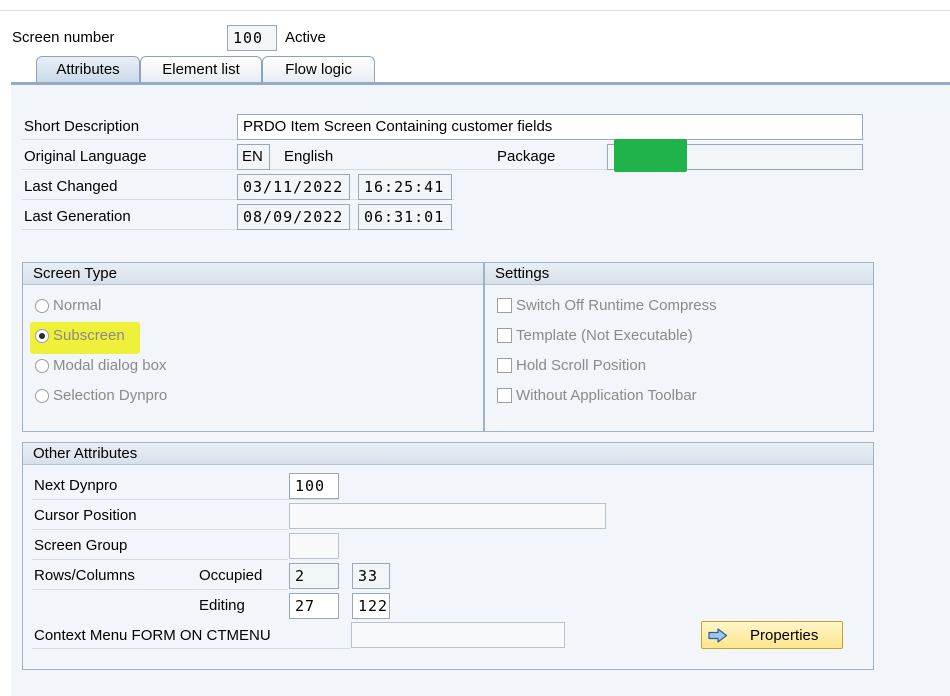  Describe the element at coordinates (784, 635) in the screenshot. I see `properties-button-label: Properties` at that location.